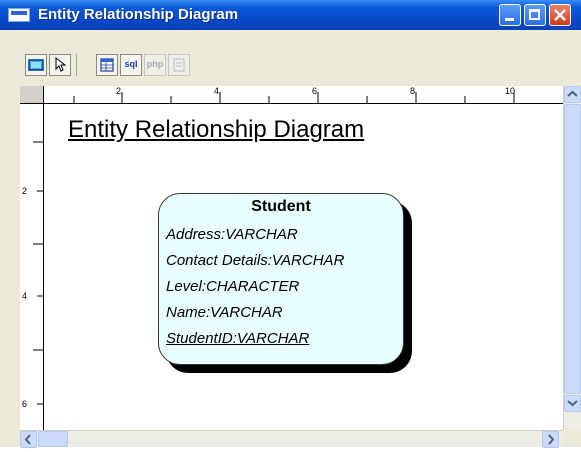 The width and height of the screenshot is (581, 452). Describe the element at coordinates (572, 249) in the screenshot. I see `vertical-scroll-thumb` at that location.